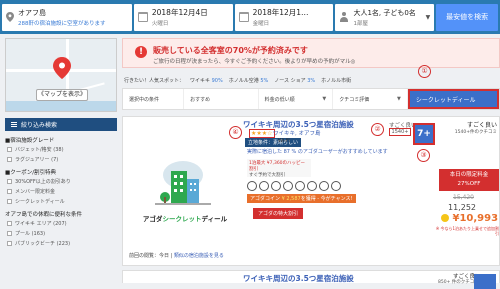 This screenshot has height=289, width=500. What do you see at coordinates (279, 168) in the screenshot?
I see `discount-box: 1泊最大 ¥7,360のハッピー割引 すぐ予約で大割引` at bounding box center [279, 168].